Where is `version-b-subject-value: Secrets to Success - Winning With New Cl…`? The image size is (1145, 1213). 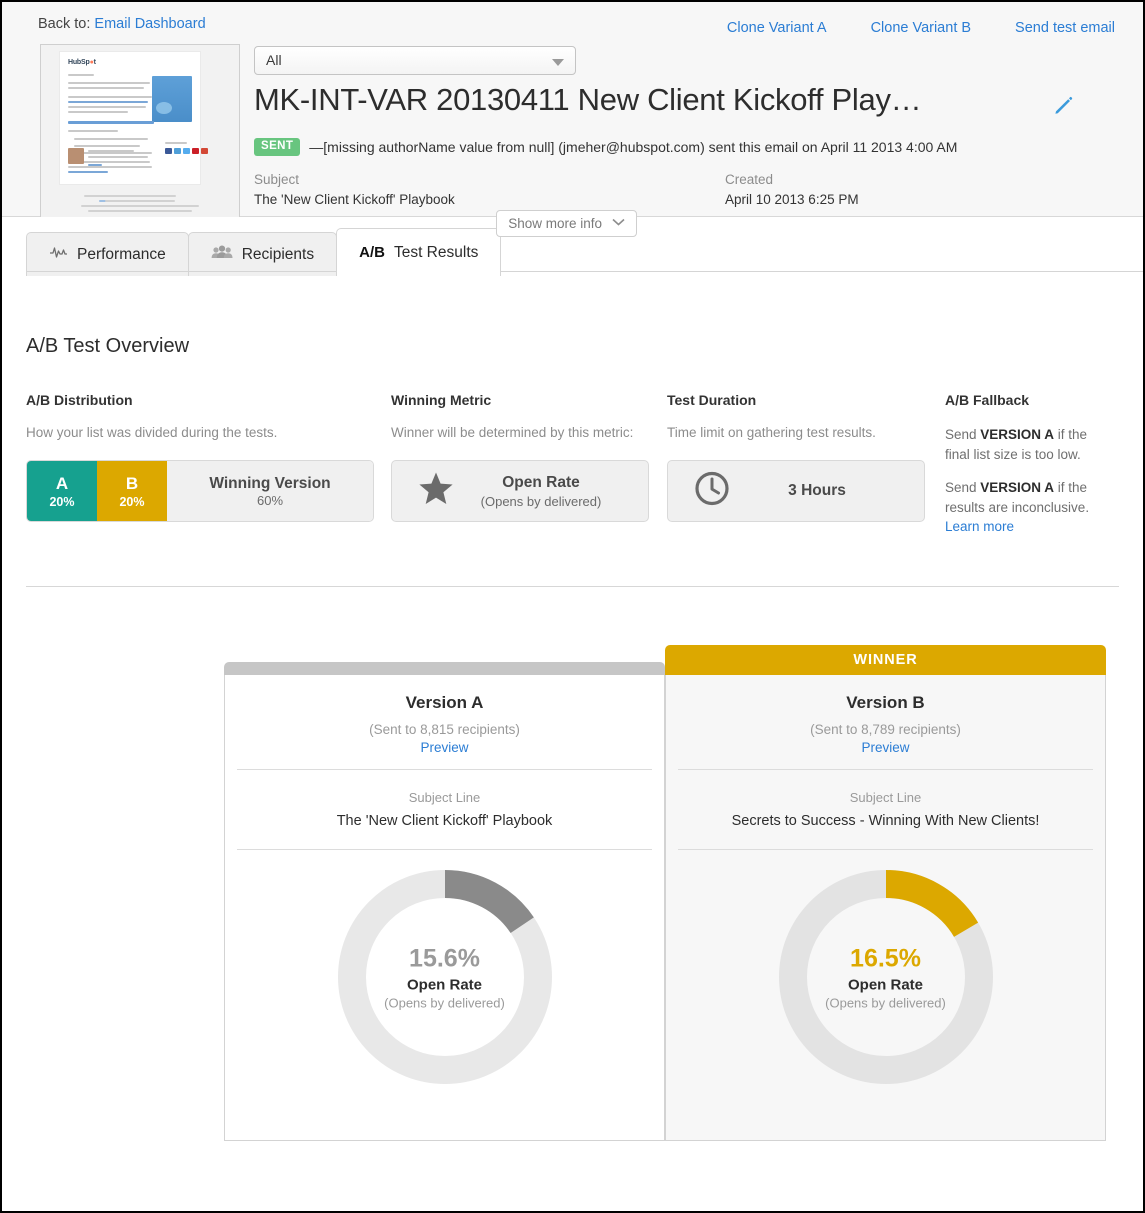 version-b-subject-value: Secrets to Success - Winning With New Cl… is located at coordinates (885, 821).